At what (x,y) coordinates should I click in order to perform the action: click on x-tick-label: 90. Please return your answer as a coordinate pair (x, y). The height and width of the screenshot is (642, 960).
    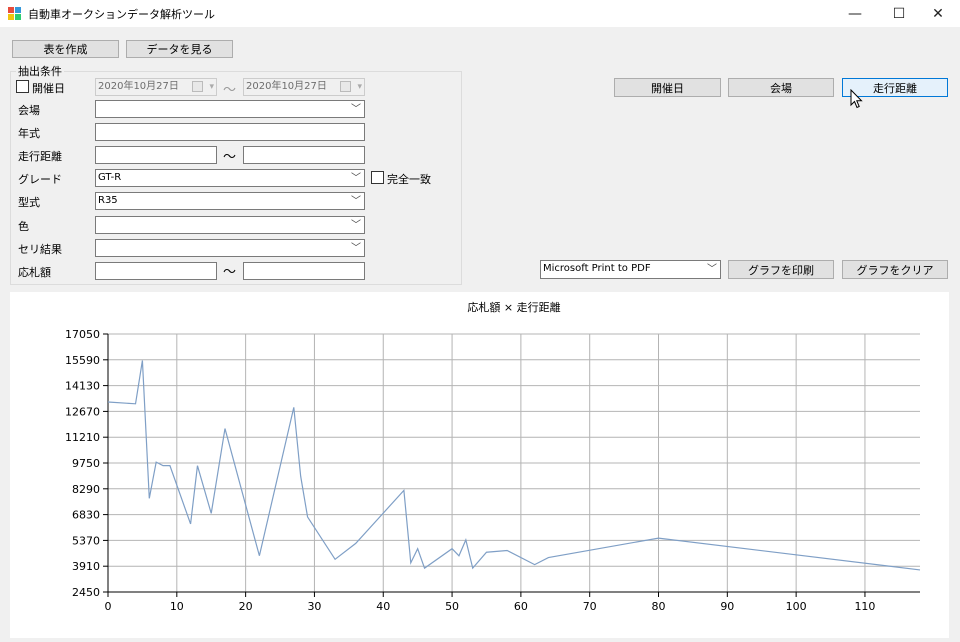
    Looking at the image, I should click on (727, 606).